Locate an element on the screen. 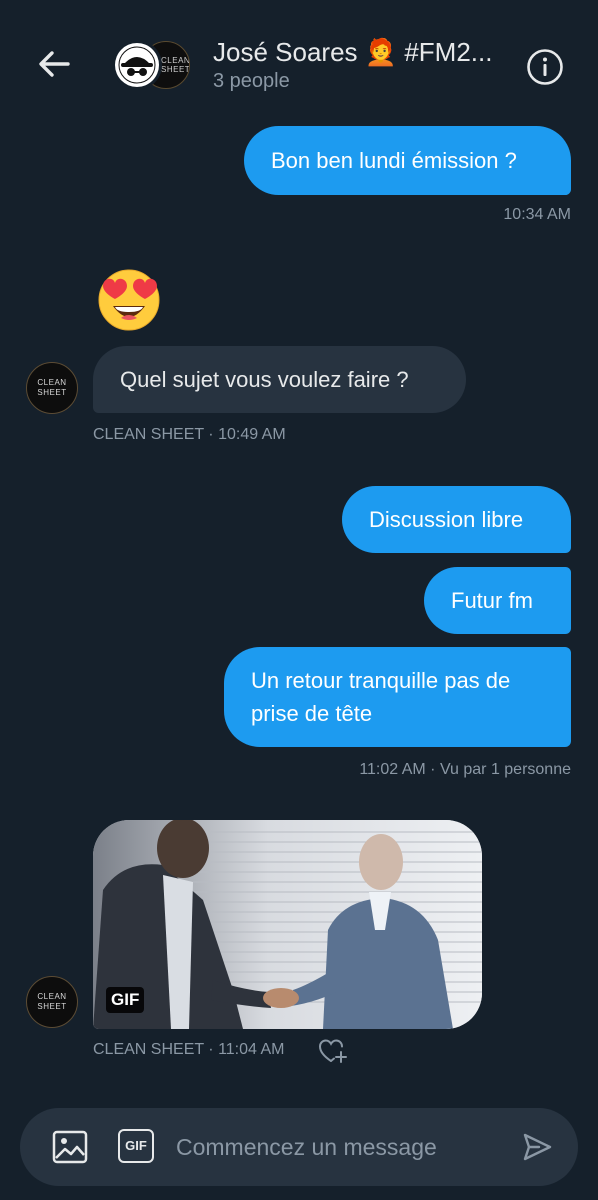 Image resolution: width=598 pixels, height=1200 pixels. info-icon is located at coordinates (545, 67).